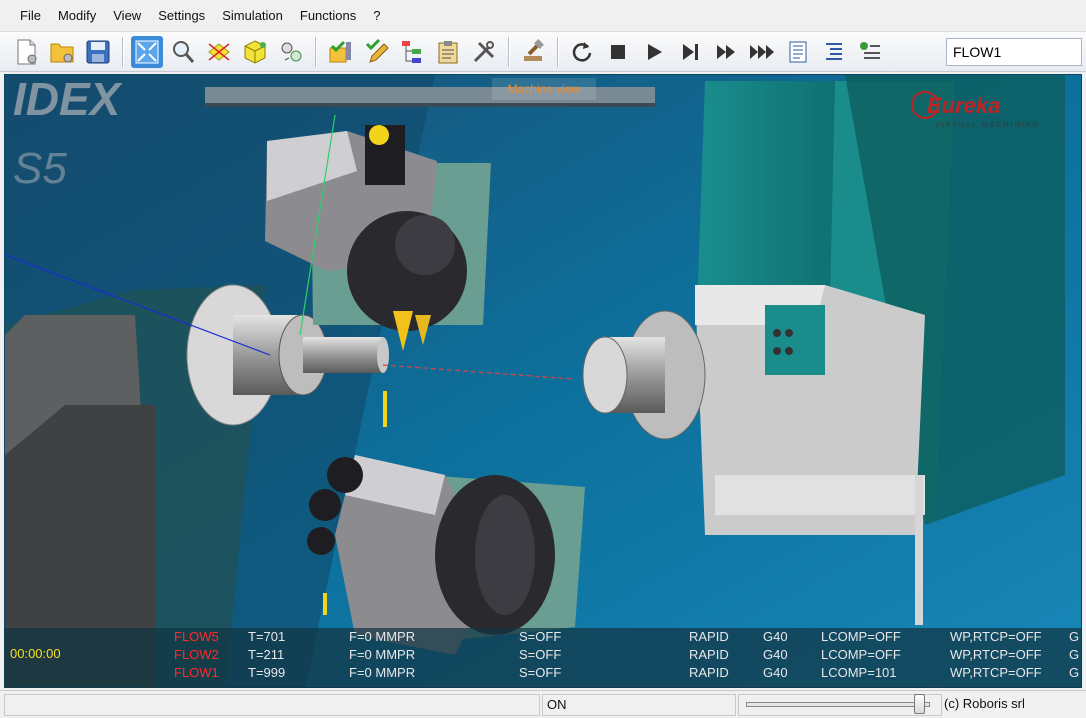 This screenshot has height=718, width=1086. What do you see at coordinates (183, 52) in the screenshot?
I see `zoom-icon` at bounding box center [183, 52].